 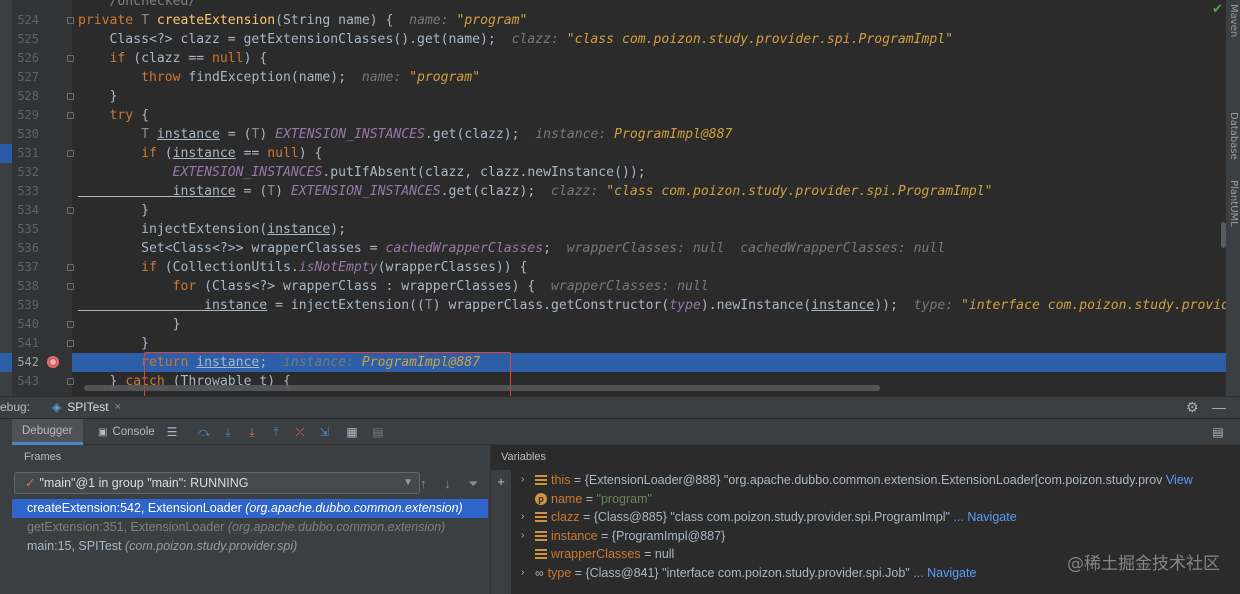 I want to click on frame-up-icon: ↑, so click(x=423, y=483).